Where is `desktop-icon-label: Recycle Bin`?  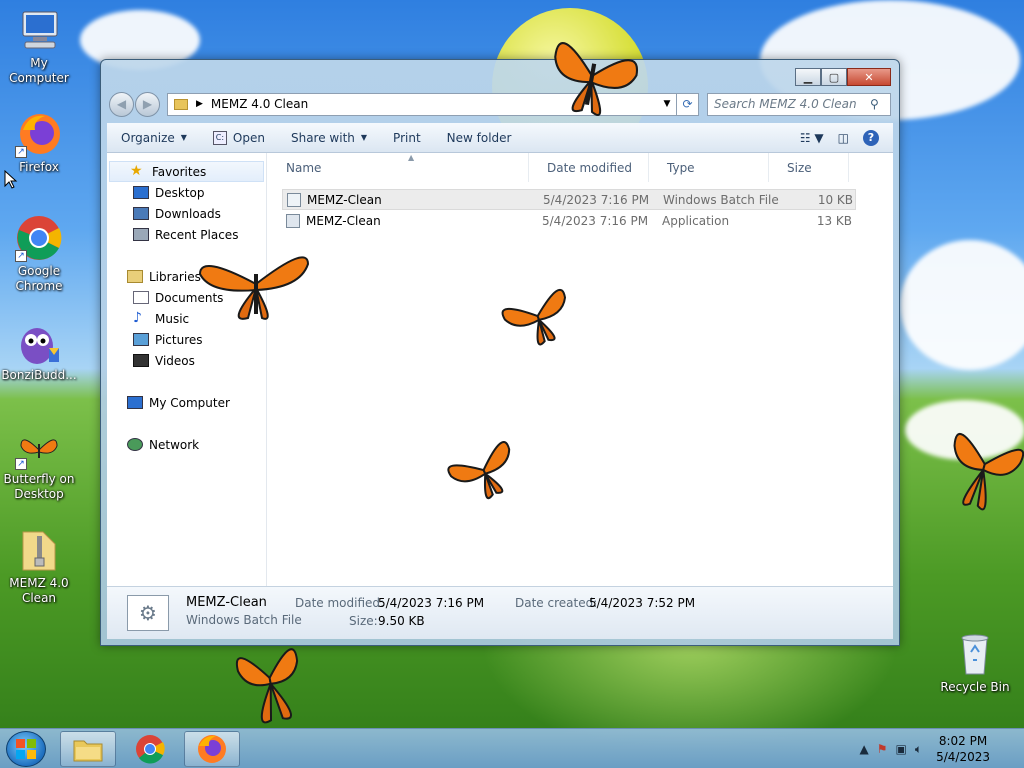 desktop-icon-label: Recycle Bin is located at coordinates (975, 687).